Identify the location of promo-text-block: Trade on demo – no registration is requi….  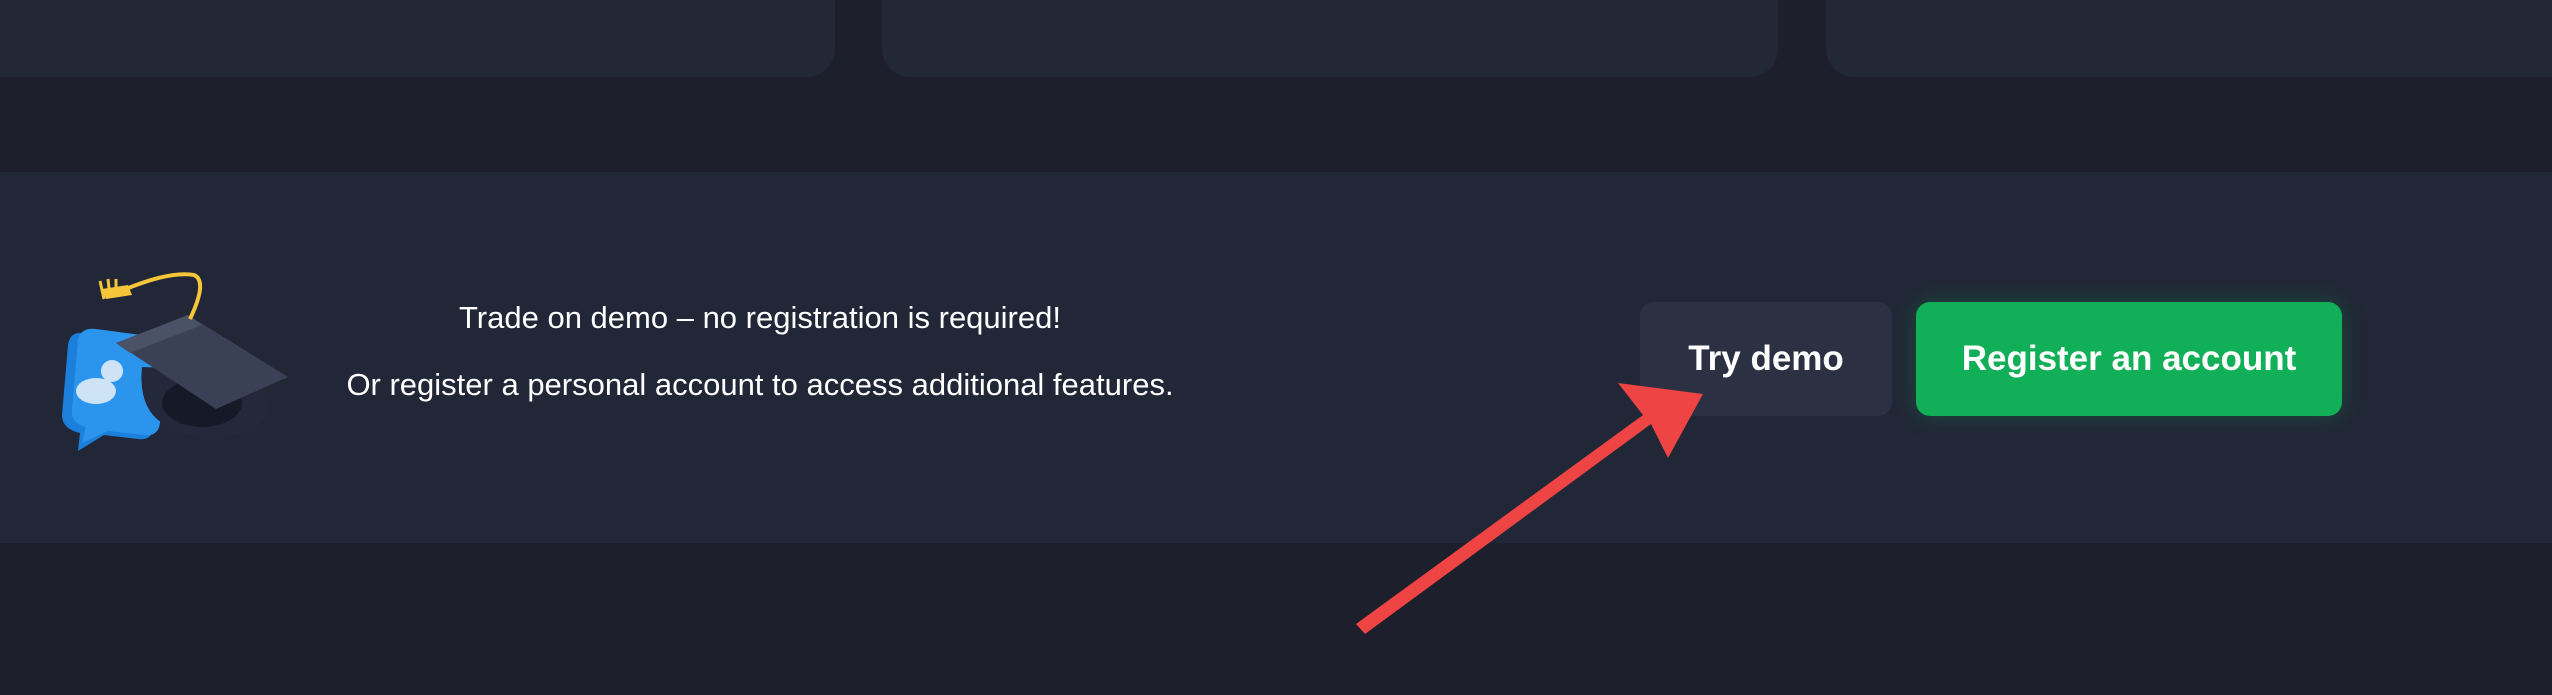
(760, 351).